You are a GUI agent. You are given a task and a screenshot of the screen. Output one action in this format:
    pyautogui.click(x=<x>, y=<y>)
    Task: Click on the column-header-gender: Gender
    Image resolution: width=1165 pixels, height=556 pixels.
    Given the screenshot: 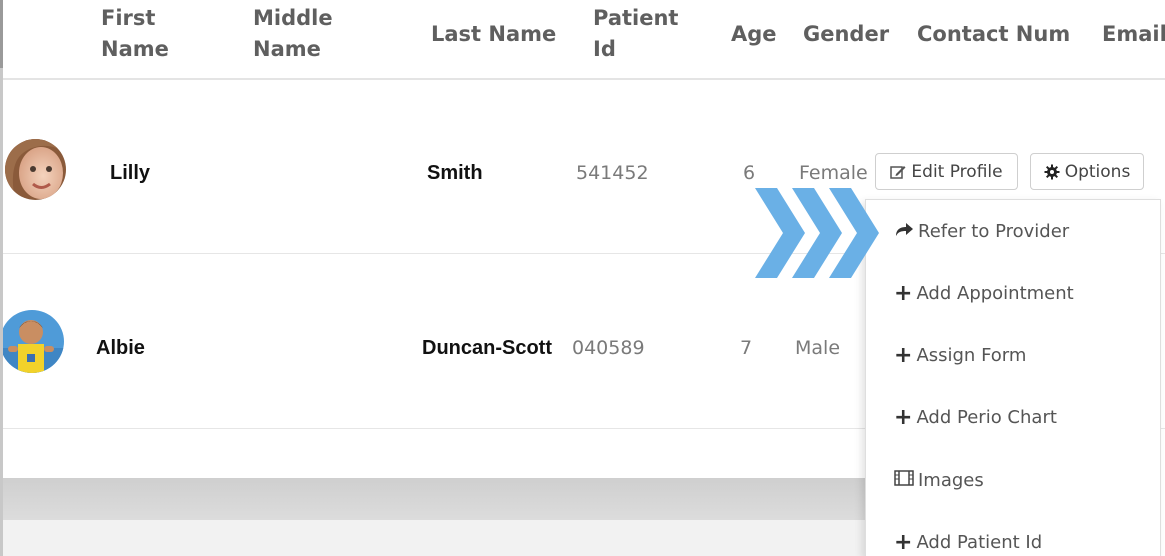 What is the action you would take?
    pyautogui.click(x=846, y=34)
    